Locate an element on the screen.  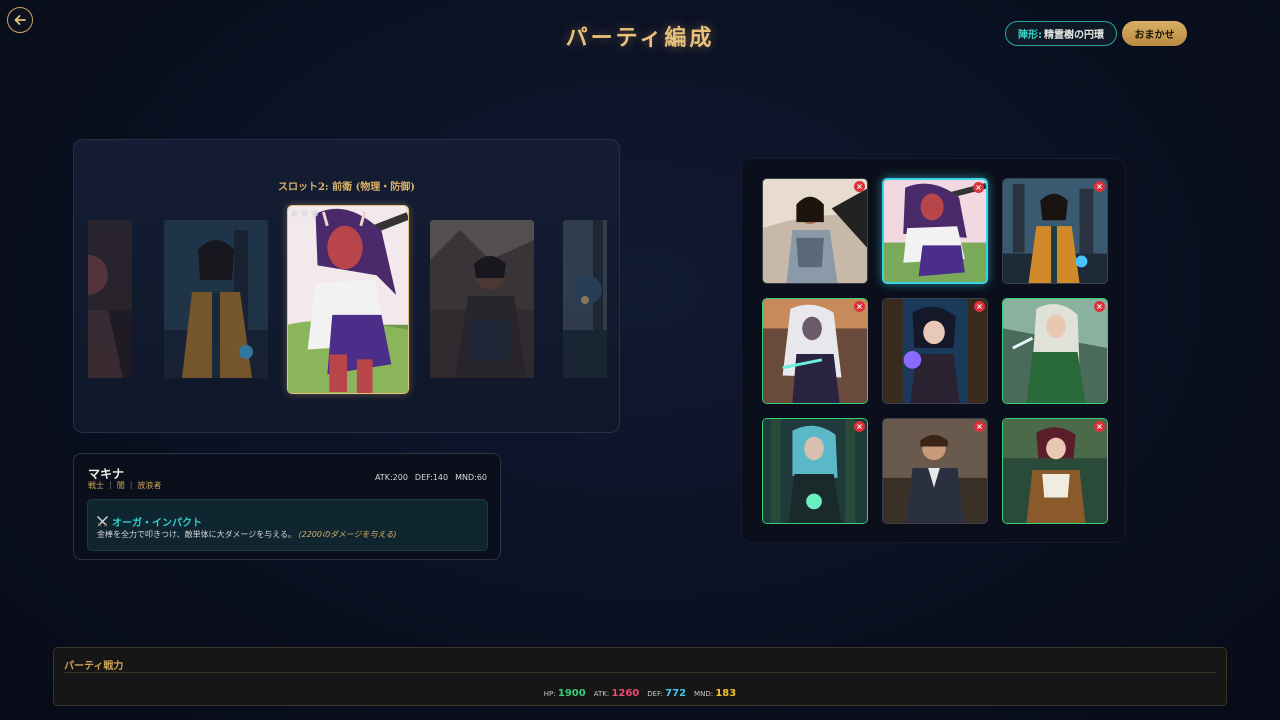
formation-button: 陣形: 精霊樹の円環 is located at coordinates (1061, 33).